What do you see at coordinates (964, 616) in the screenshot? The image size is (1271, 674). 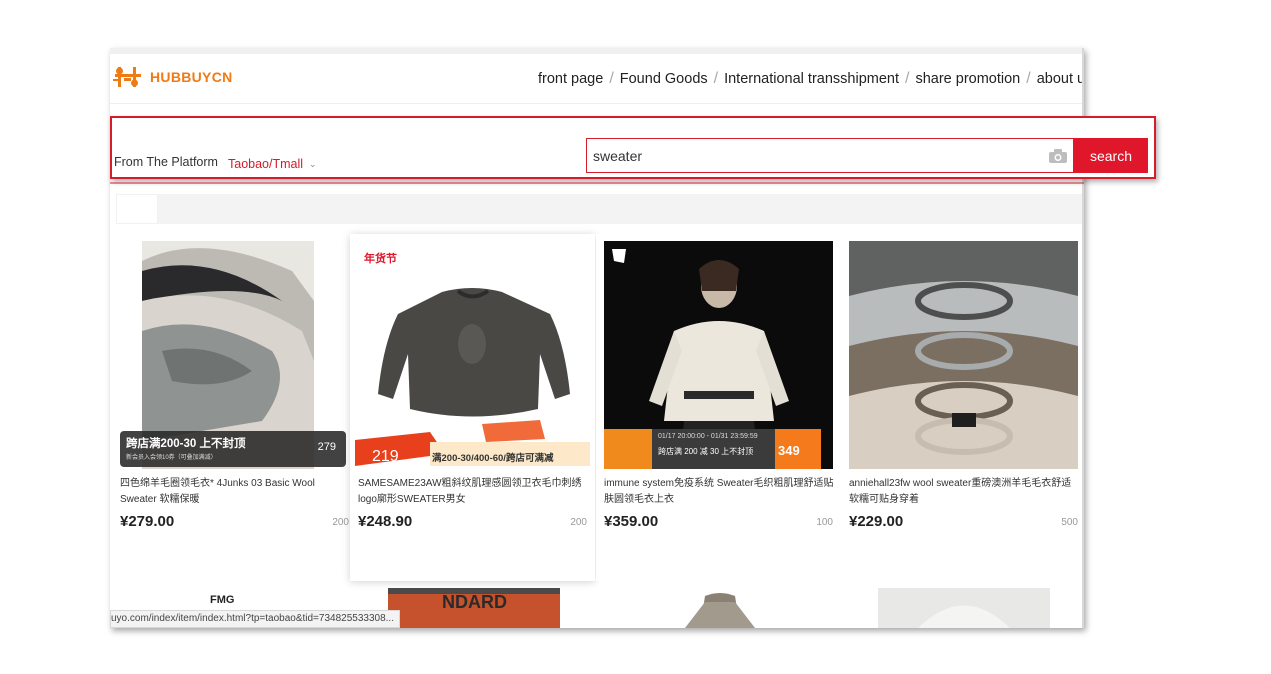 I see `tshirt-photo` at bounding box center [964, 616].